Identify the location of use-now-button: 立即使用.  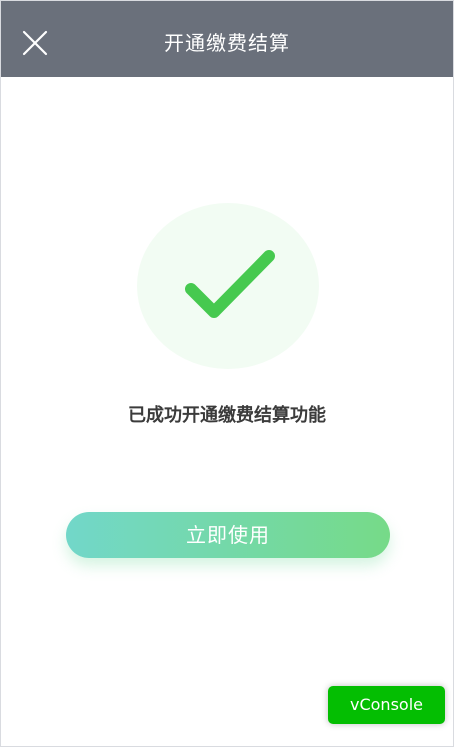
(228, 535).